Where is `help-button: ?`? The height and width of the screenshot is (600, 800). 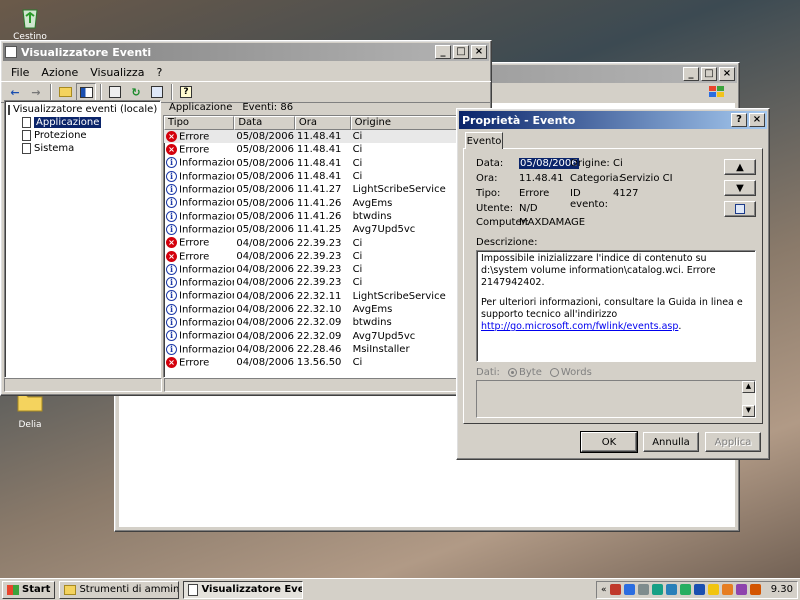
help-button: ? is located at coordinates (186, 92).